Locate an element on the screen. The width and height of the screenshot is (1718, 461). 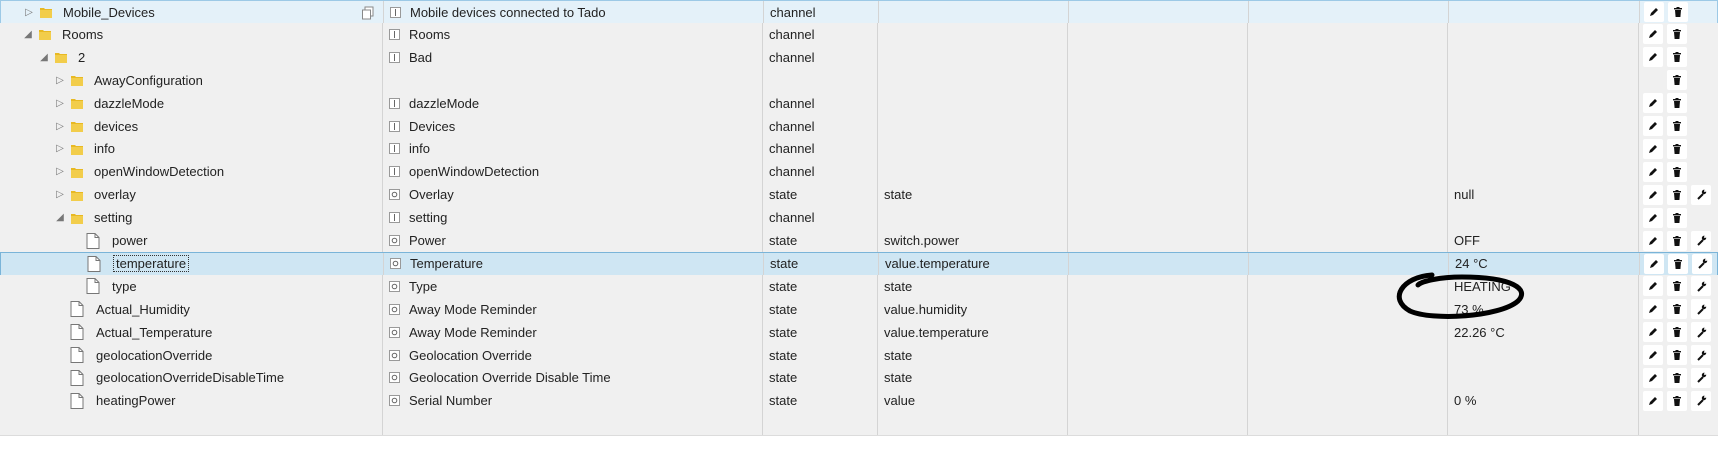
value-cell: 22.26 °C is located at coordinates (1543, 332).